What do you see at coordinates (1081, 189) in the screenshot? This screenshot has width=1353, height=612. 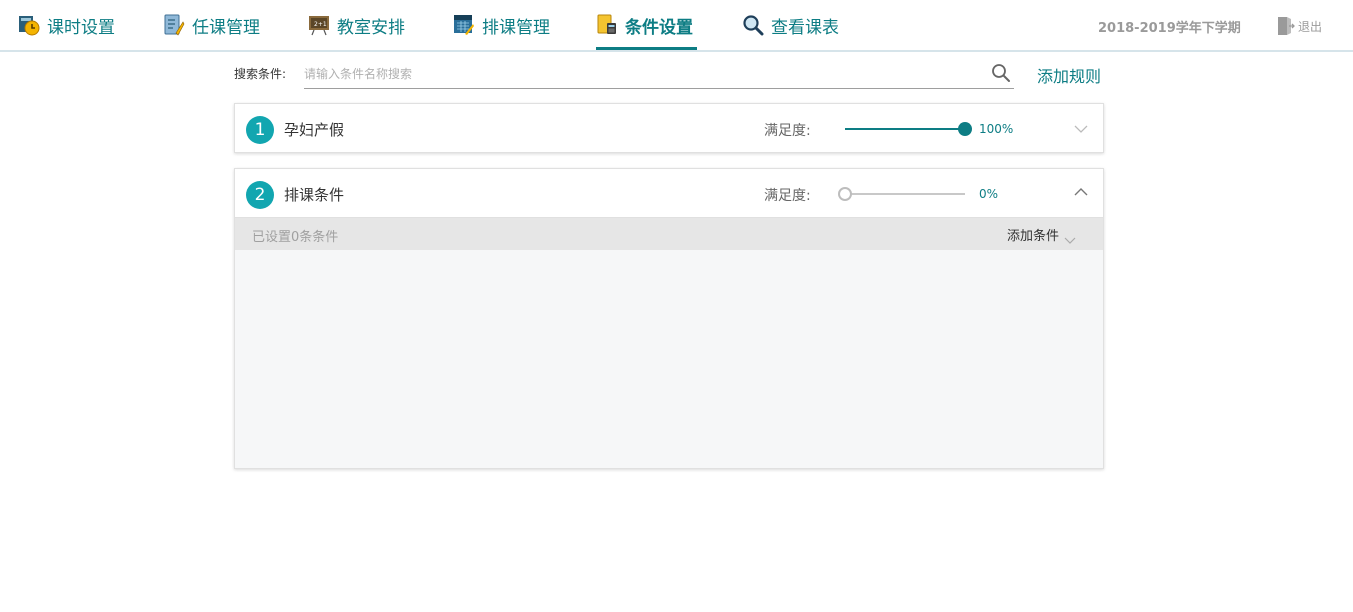 I see `chevron-up-icon` at bounding box center [1081, 189].